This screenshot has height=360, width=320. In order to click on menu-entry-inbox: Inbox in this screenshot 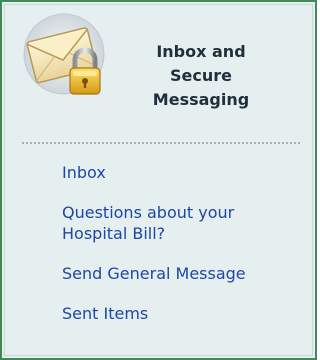, I will do `click(182, 172)`.